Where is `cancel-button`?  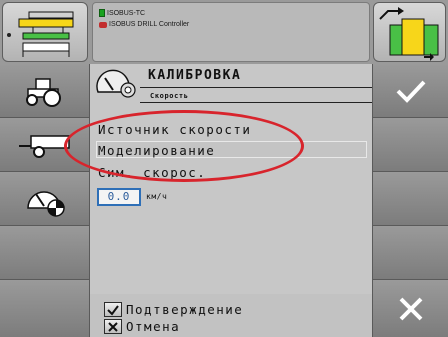 cancel-button is located at coordinates (410, 308).